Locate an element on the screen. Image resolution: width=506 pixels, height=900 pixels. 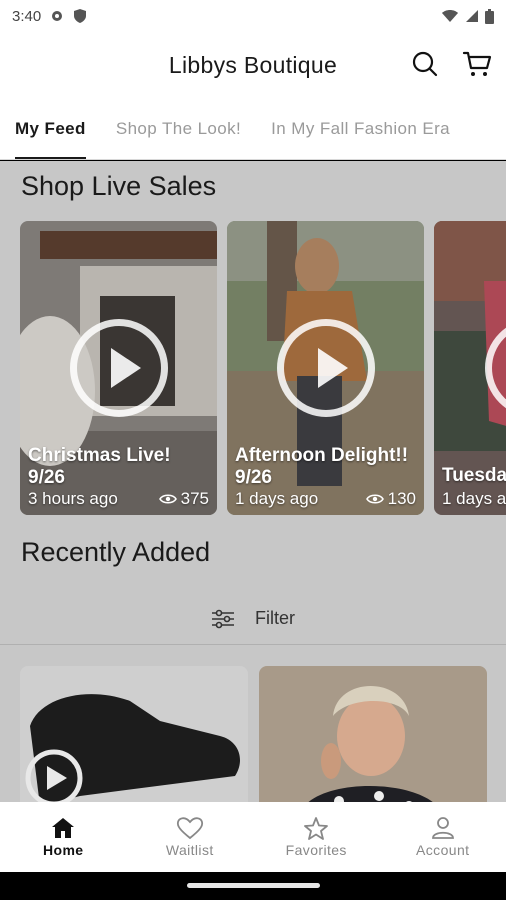
live-sale-view-count: 130 is located at coordinates (401, 498).